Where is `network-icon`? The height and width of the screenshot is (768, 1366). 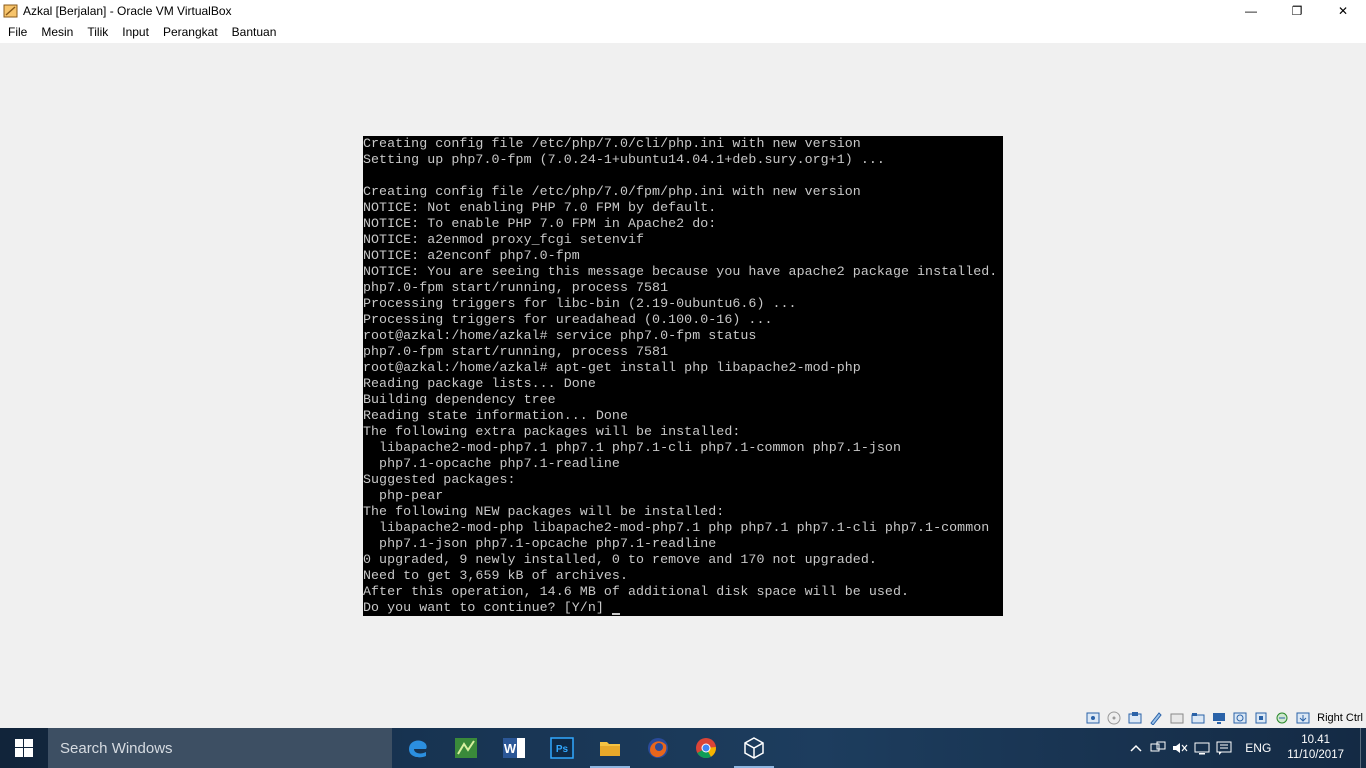 network-icon is located at coordinates (1156, 718).